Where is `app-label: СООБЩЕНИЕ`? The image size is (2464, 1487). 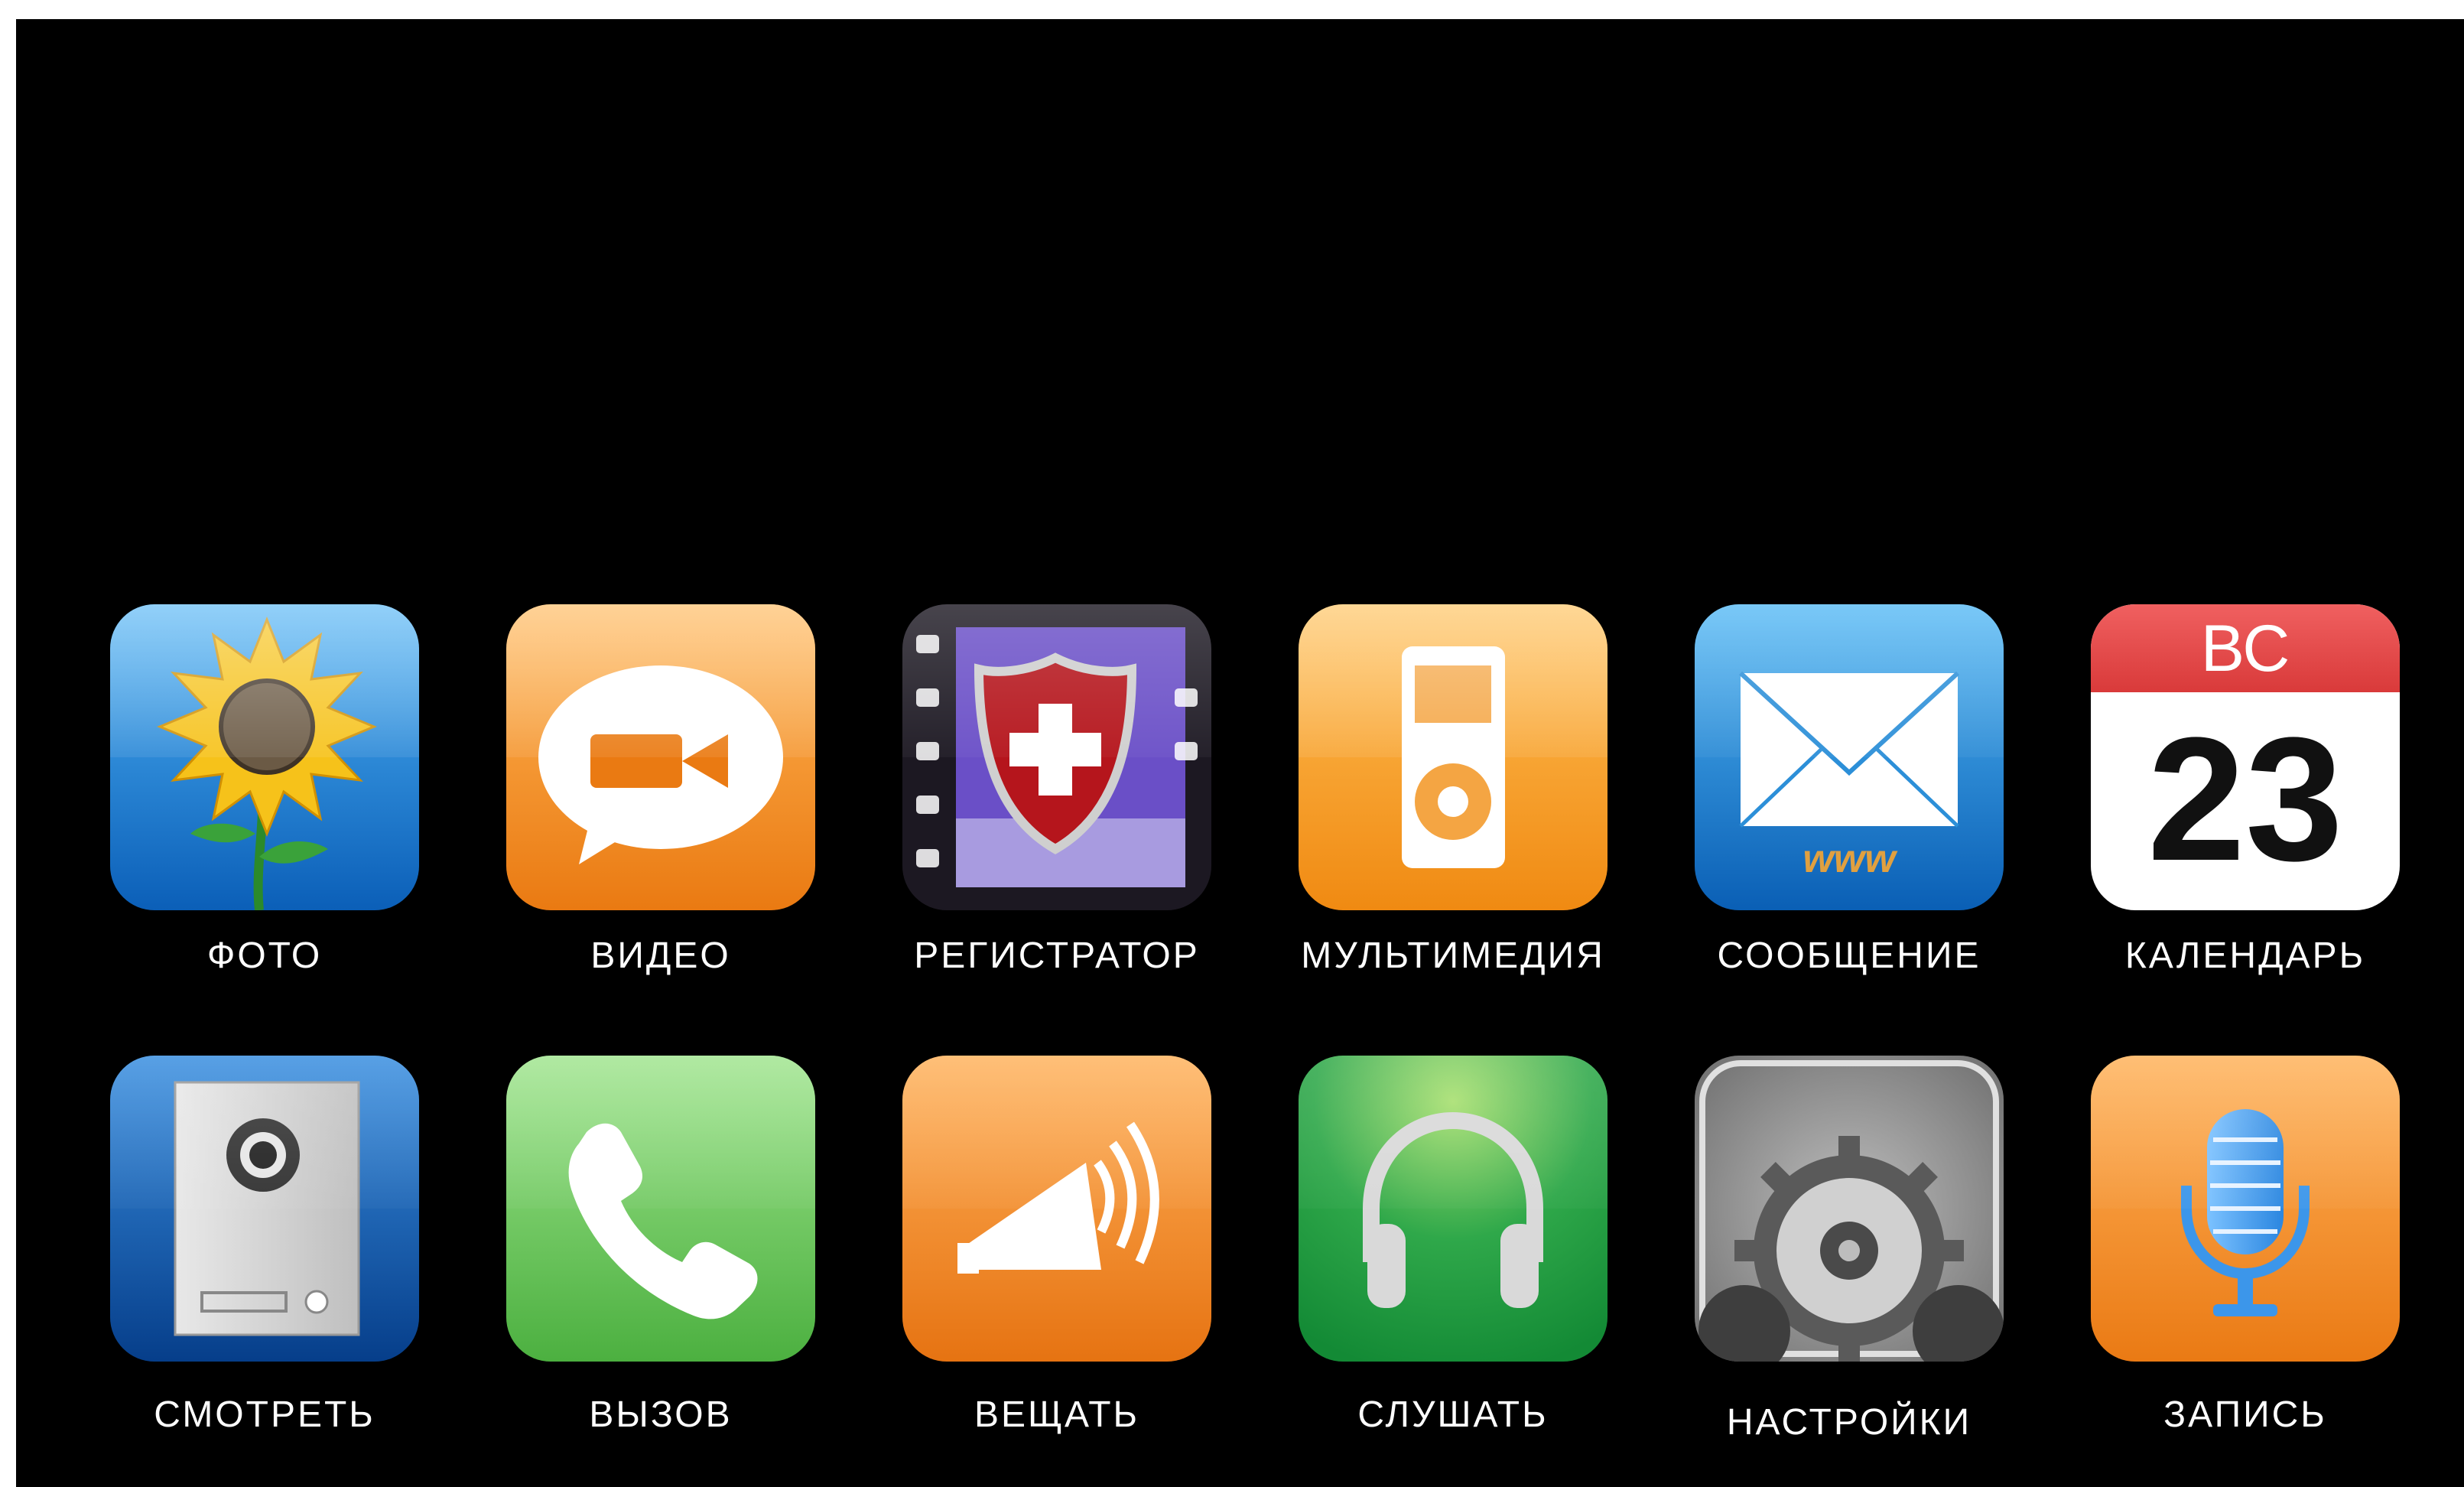 app-label: СООБЩЕНИЕ is located at coordinates (1849, 956).